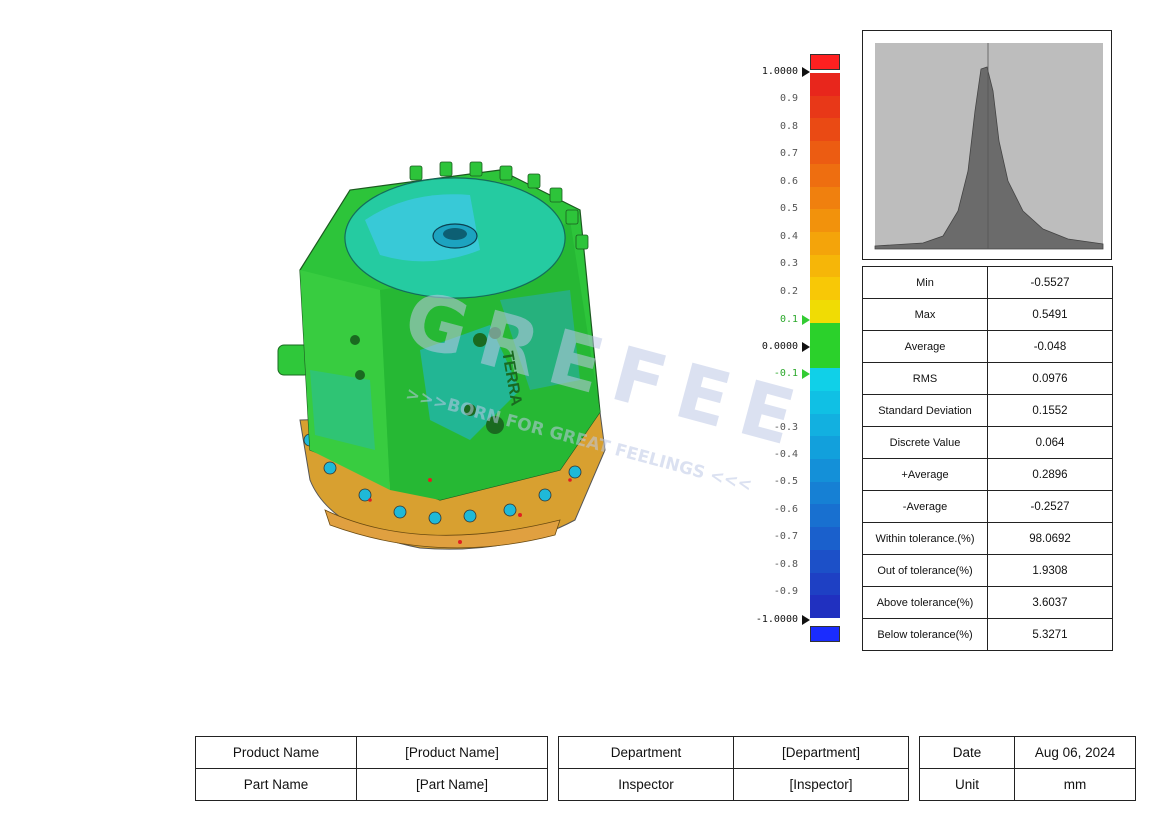  I want to click on date-value: Aug 06, 2024, so click(1075, 752).